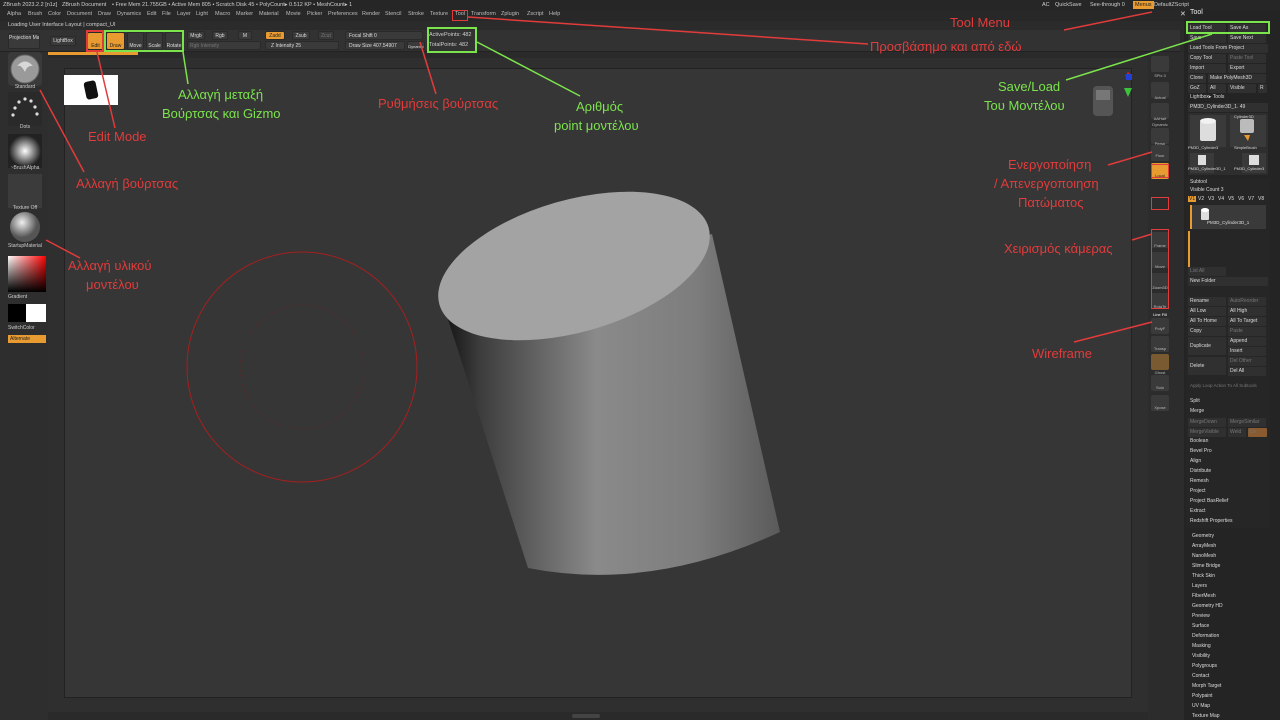 The width and height of the screenshot is (1280, 720). I want to click on annotation-save-load-2: Του Μοντέλου, so click(1024, 105).